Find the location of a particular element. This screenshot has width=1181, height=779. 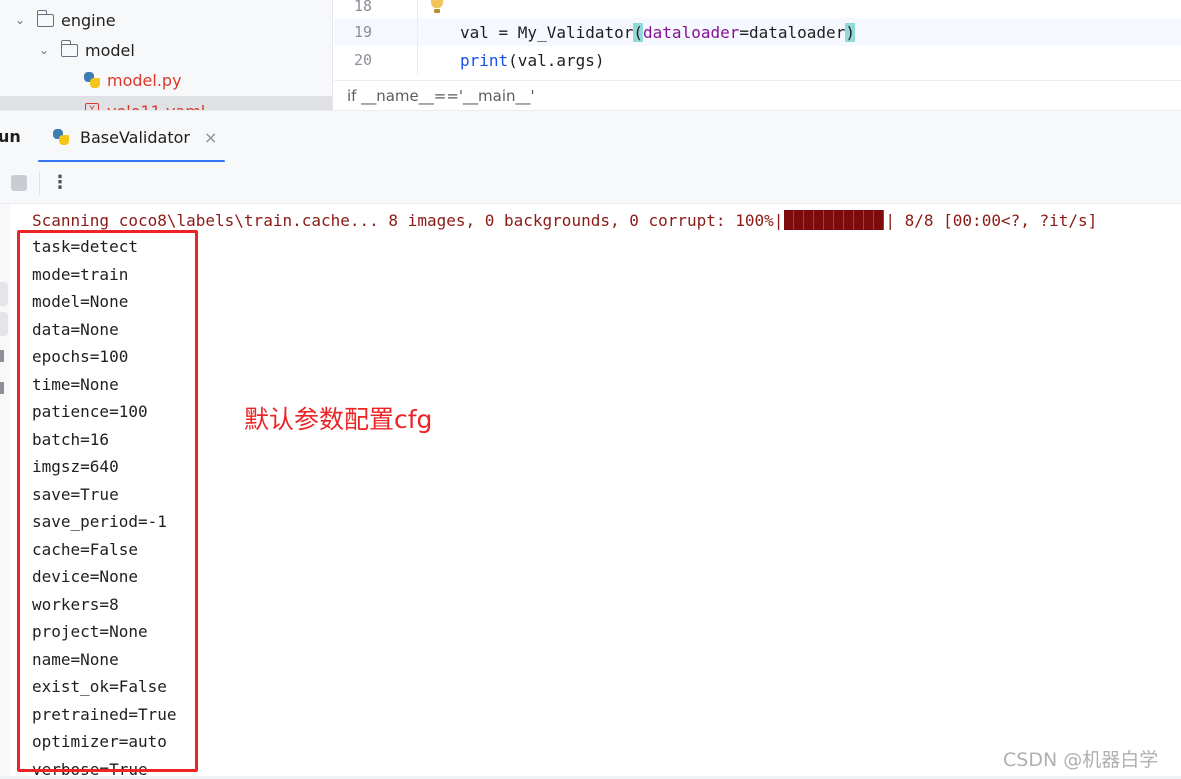

lightbulb-icon is located at coordinates (437, 4).